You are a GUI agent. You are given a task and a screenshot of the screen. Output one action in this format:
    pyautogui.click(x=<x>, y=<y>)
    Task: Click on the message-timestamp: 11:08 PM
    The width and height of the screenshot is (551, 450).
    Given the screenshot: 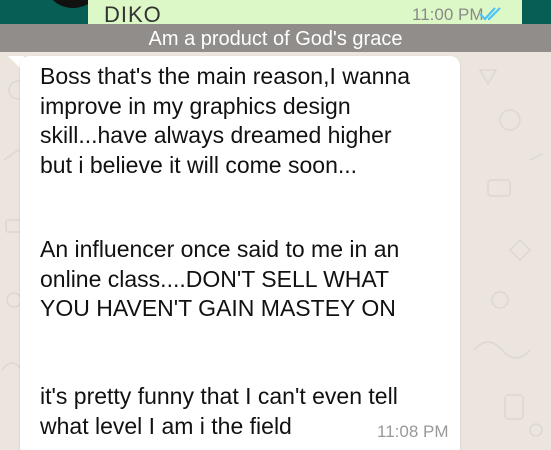 What is the action you would take?
    pyautogui.click(x=413, y=431)
    